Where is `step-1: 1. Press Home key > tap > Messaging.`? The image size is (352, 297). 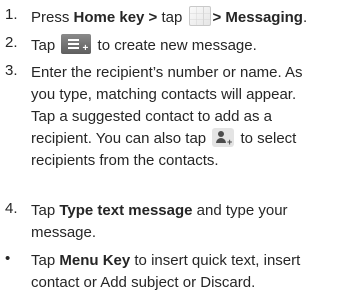
step-1: 1. Press Home key > tap > Messaging. is located at coordinates (156, 17).